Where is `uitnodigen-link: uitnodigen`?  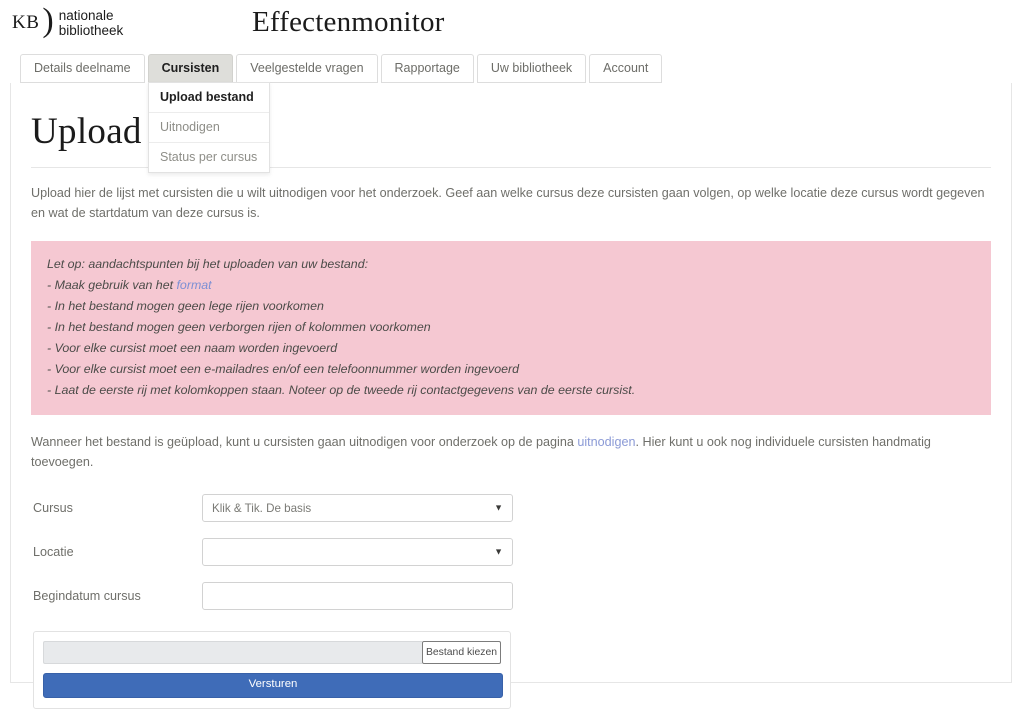 uitnodigen-link: uitnodigen is located at coordinates (606, 442).